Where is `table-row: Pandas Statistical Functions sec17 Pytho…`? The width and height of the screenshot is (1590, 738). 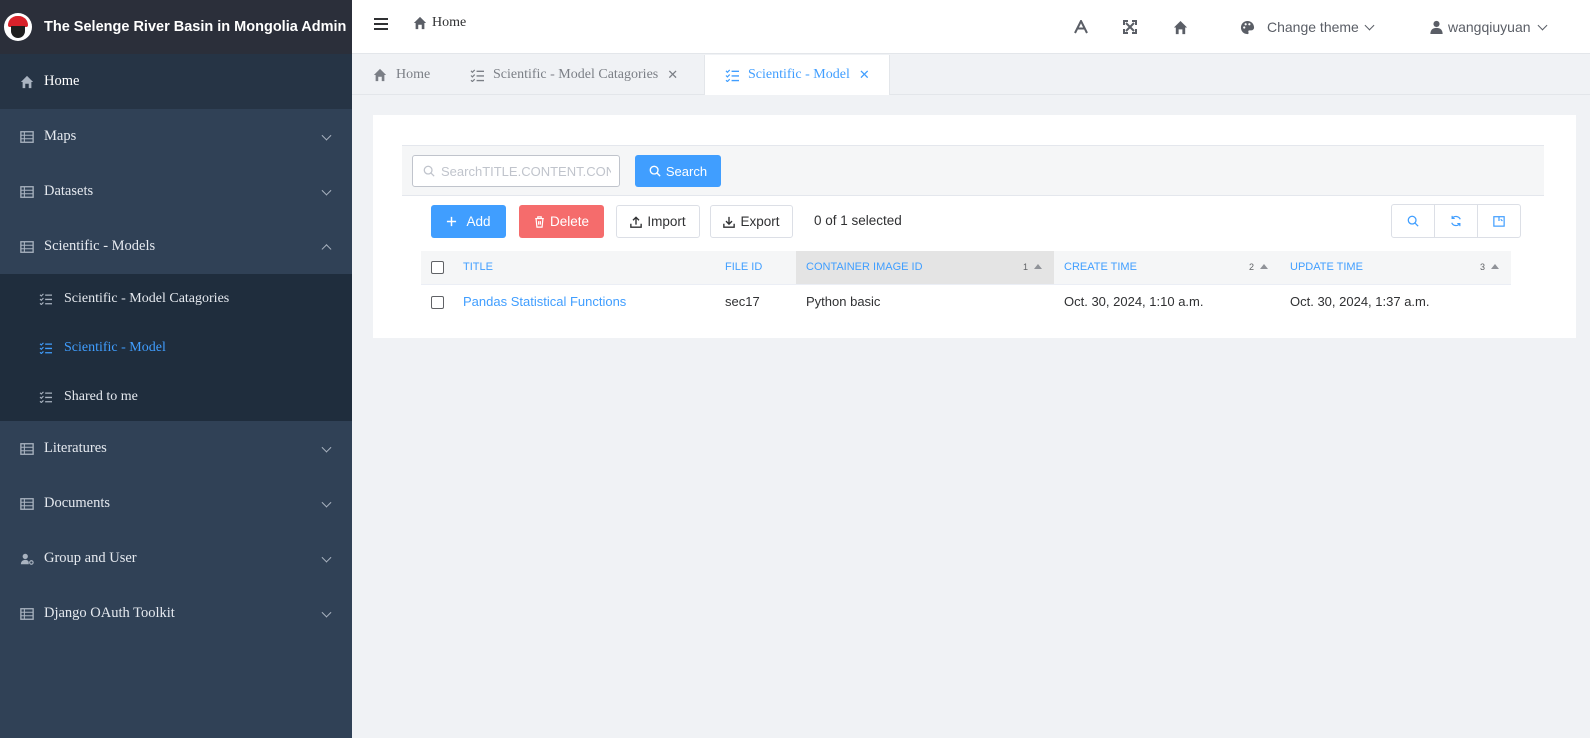
table-row: Pandas Statistical Functions sec17 Pytho… is located at coordinates (966, 301).